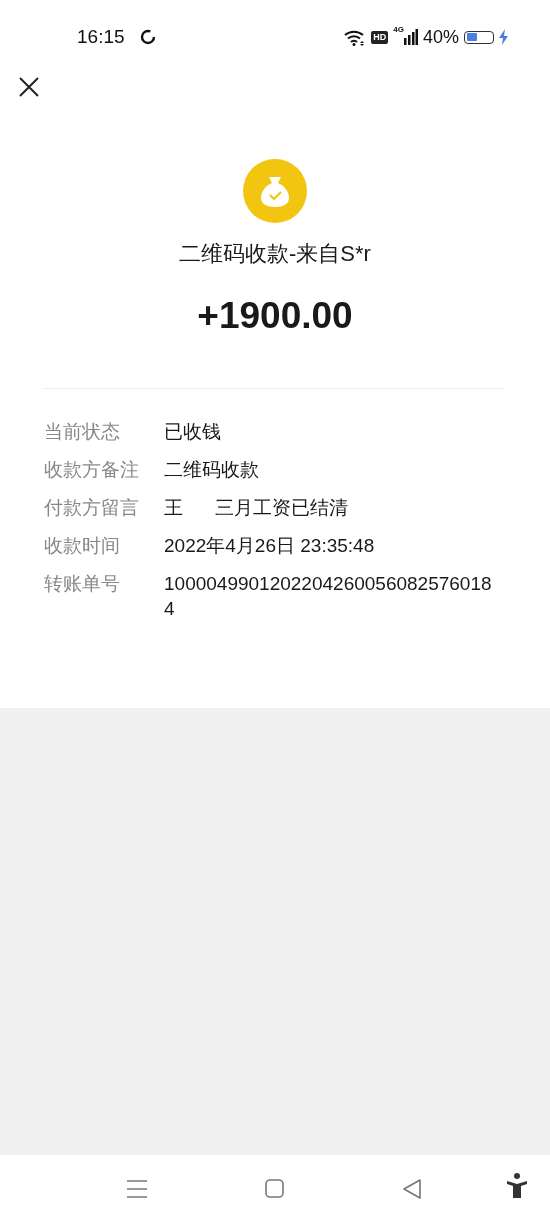  What do you see at coordinates (256, 508) in the screenshot?
I see `detail-value: 王 三月工资已结清` at bounding box center [256, 508].